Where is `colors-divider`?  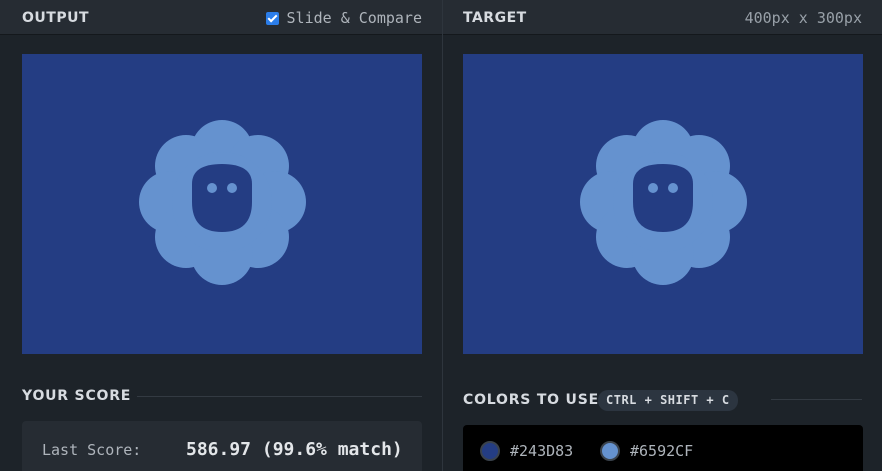 colors-divider is located at coordinates (816, 399).